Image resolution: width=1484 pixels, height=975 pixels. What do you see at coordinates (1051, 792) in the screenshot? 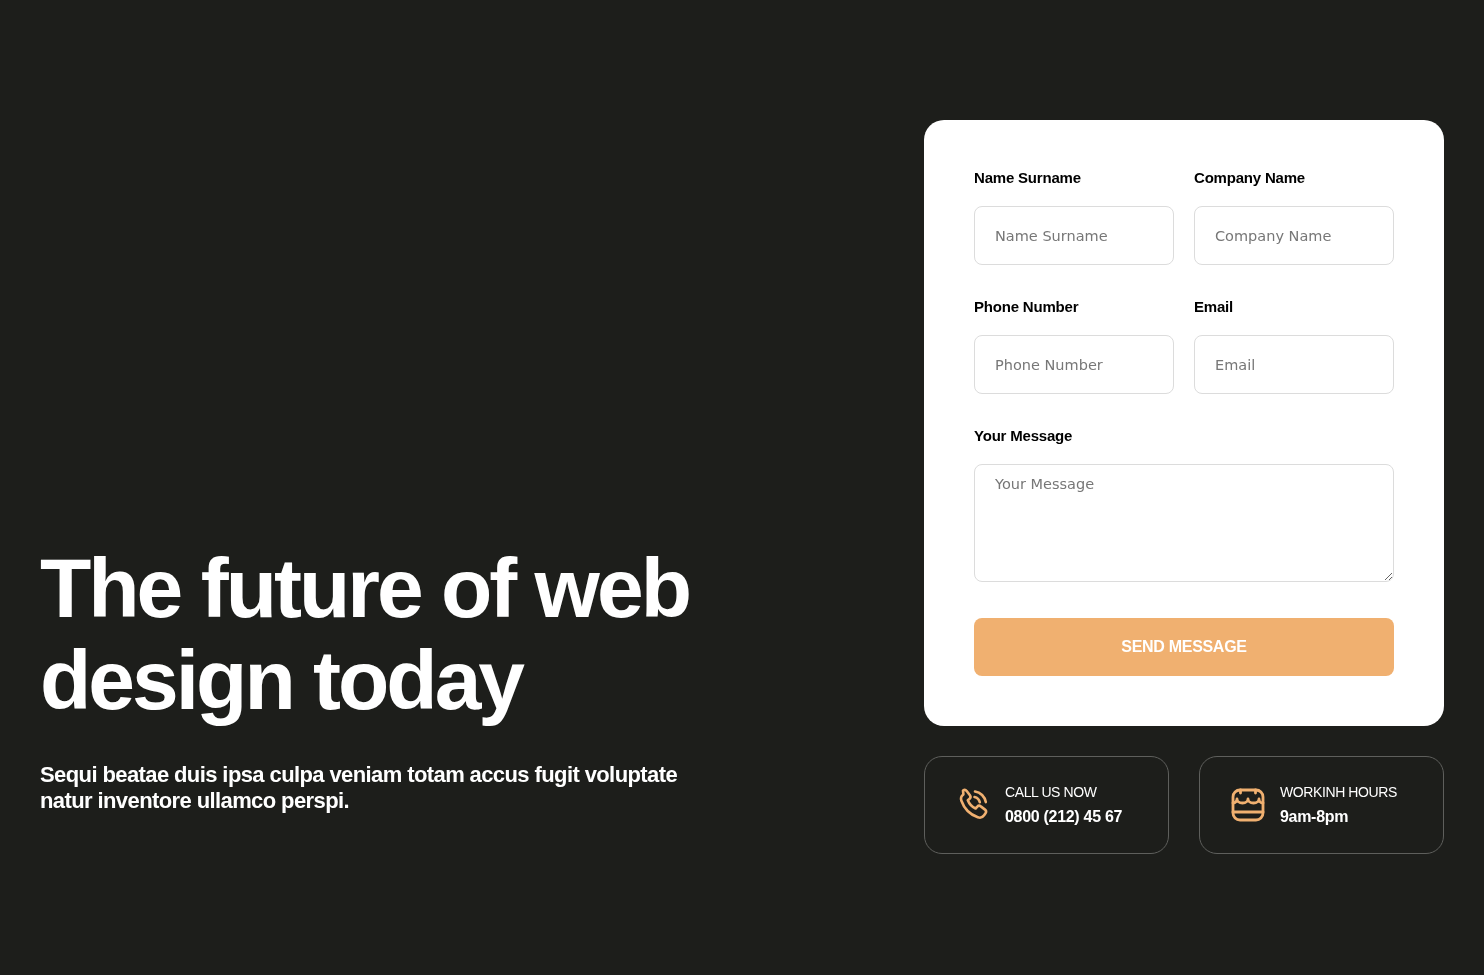
I see `info-label: CALL US NOW` at bounding box center [1051, 792].